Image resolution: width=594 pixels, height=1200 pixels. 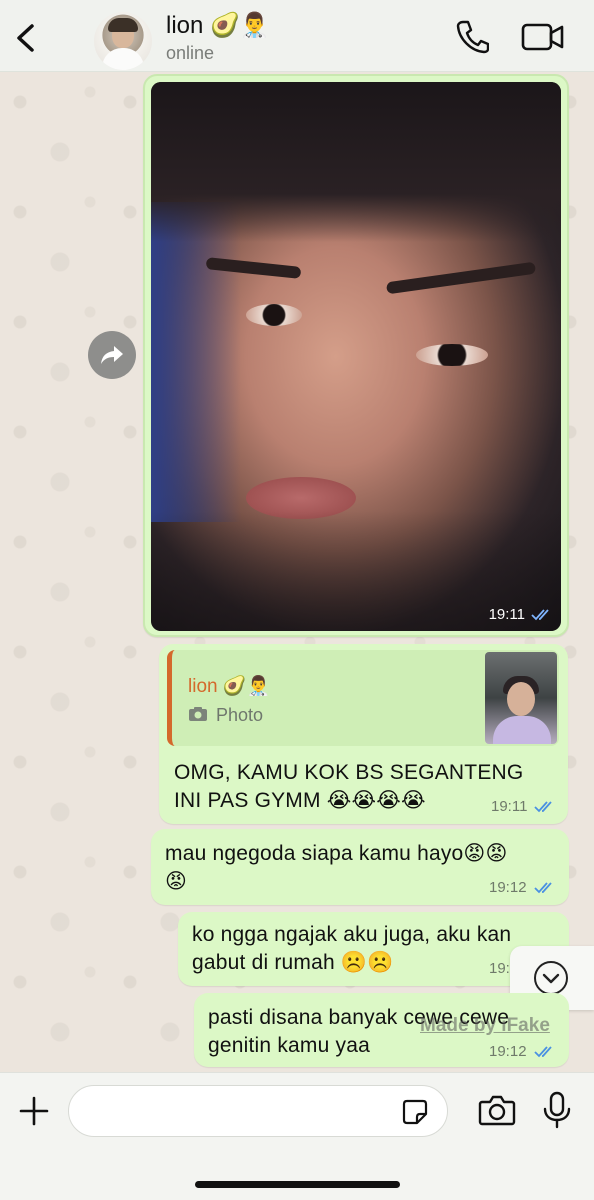 I want to click on video-call-icon, so click(x=543, y=36).